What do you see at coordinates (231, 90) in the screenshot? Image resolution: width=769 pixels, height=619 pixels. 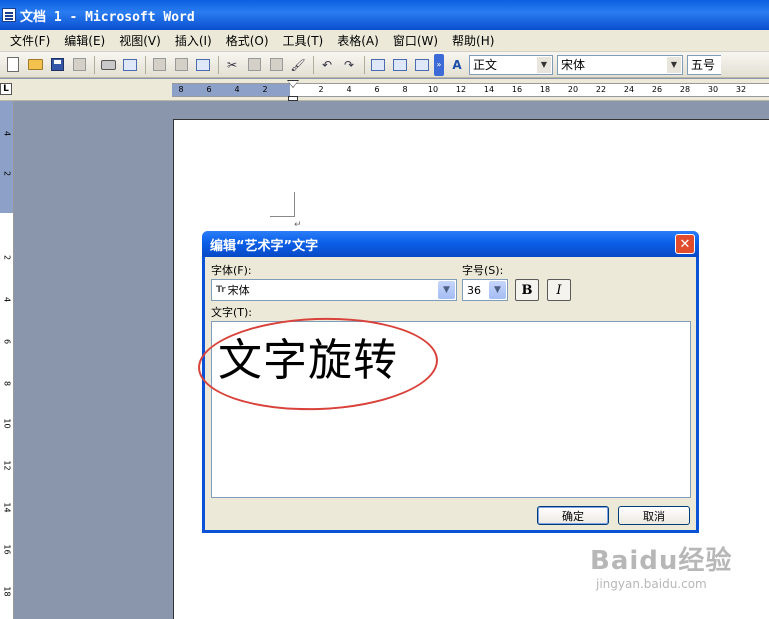 I see `ruler-left-margin` at bounding box center [231, 90].